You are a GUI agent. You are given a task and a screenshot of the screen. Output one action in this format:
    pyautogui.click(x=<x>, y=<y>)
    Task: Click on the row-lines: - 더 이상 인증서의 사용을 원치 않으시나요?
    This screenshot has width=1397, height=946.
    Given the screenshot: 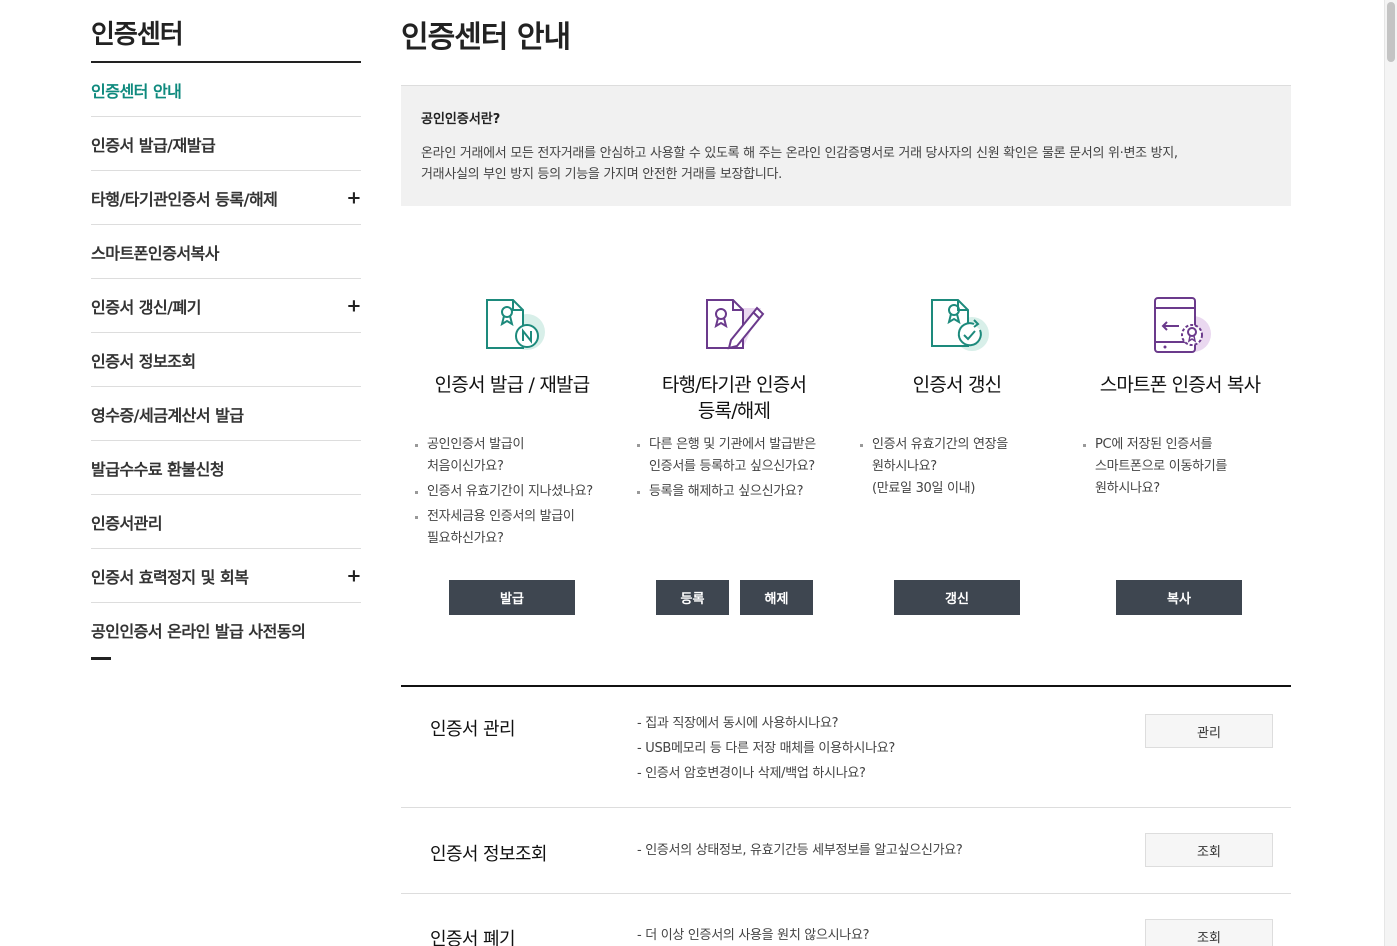 What is the action you would take?
    pyautogui.click(x=753, y=934)
    